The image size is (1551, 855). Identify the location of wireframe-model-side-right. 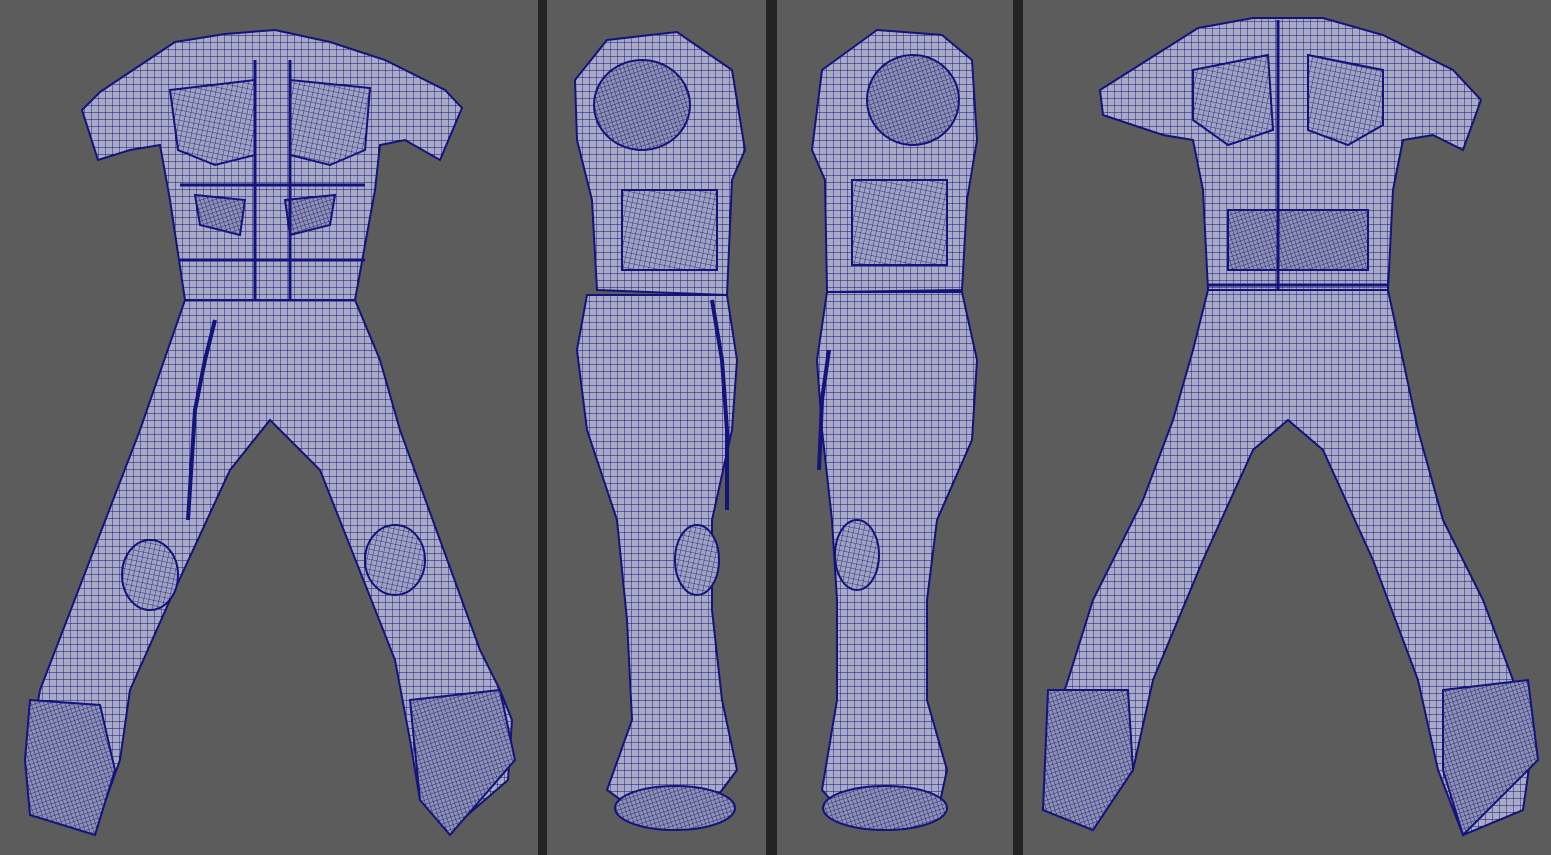
(660, 430).